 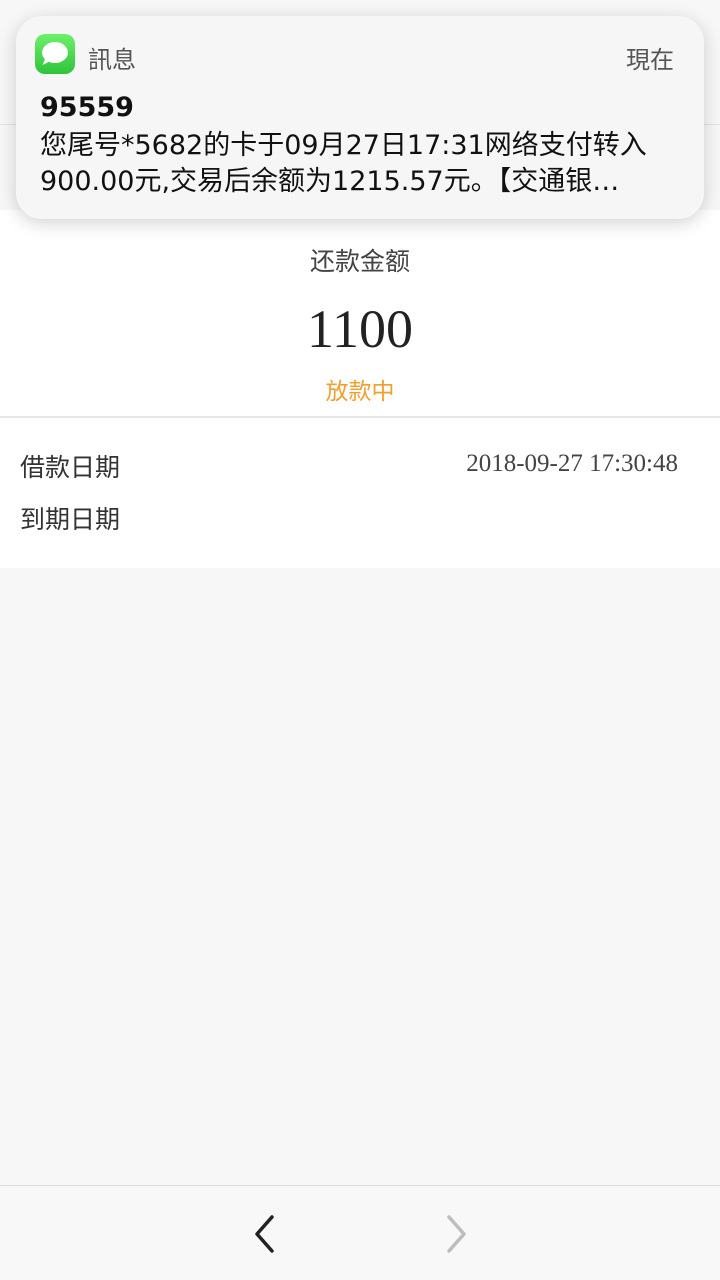 What do you see at coordinates (55, 54) in the screenshot?
I see `messages-icon` at bounding box center [55, 54].